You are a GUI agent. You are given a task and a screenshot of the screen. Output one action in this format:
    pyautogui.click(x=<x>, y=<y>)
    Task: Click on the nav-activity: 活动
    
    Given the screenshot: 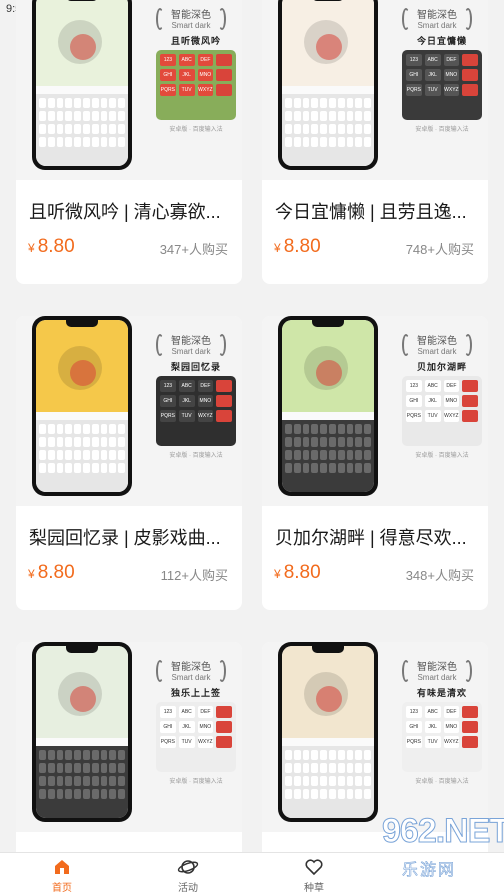 What is the action you would take?
    pyautogui.click(x=188, y=875)
    